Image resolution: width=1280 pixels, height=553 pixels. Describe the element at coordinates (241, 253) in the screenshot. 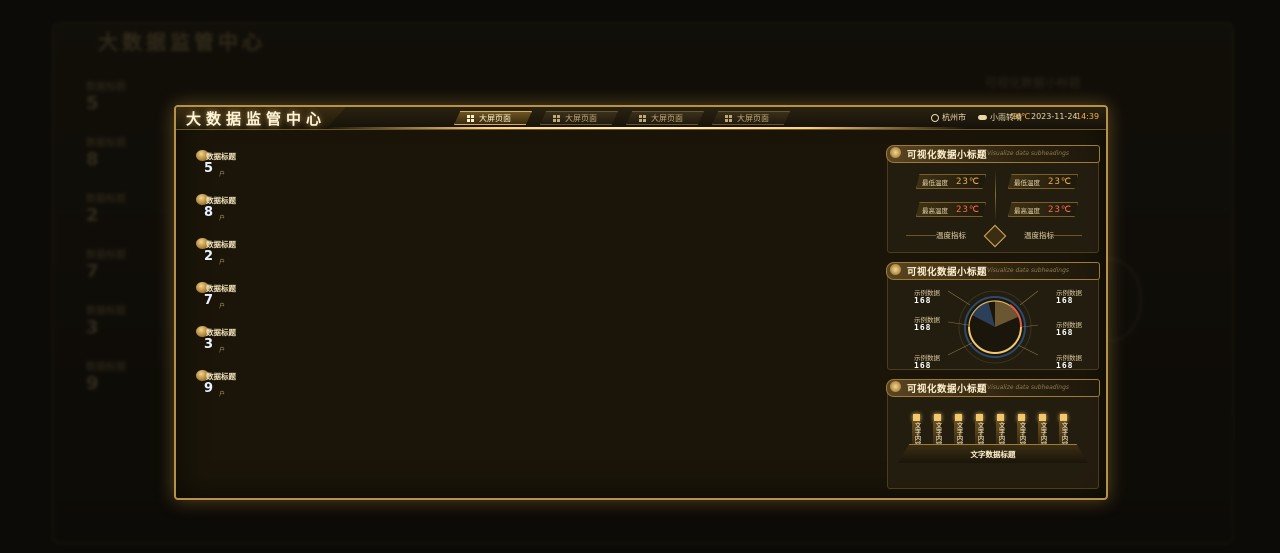

I see `stat-item: 数据标题 2 户` at that location.